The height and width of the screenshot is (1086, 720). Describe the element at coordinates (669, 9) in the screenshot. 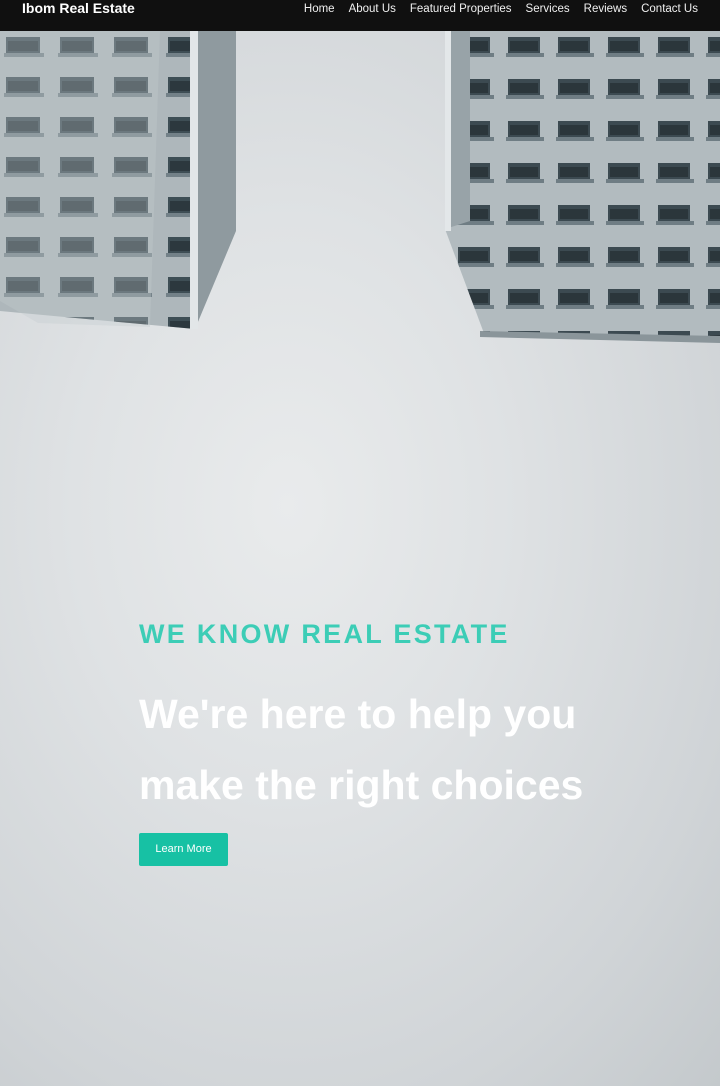

I see `nav-link-contact-us: Contact Us` at that location.